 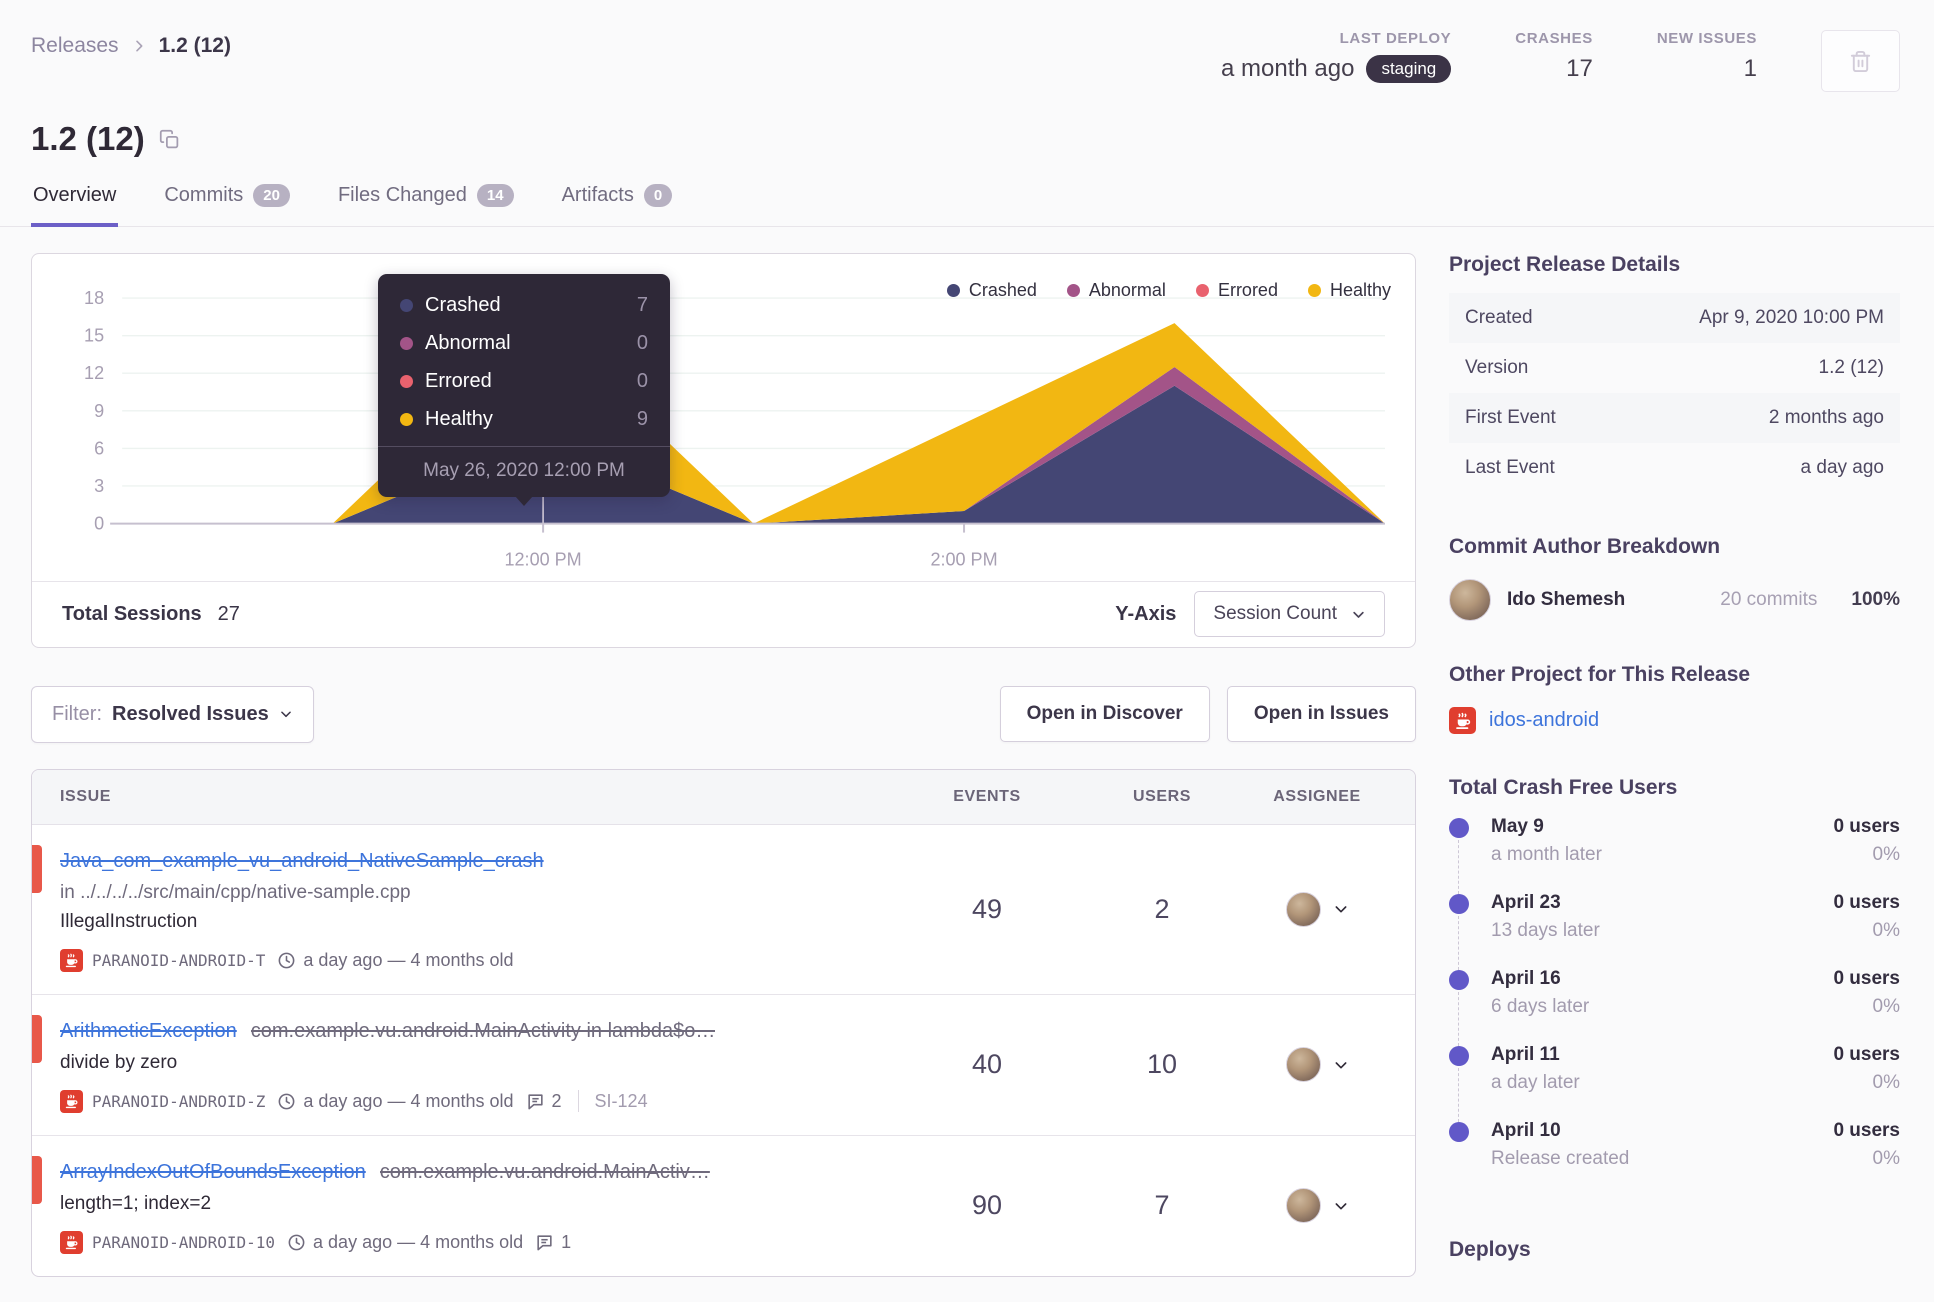 I want to click on delete-release-button, so click(x=1860, y=61).